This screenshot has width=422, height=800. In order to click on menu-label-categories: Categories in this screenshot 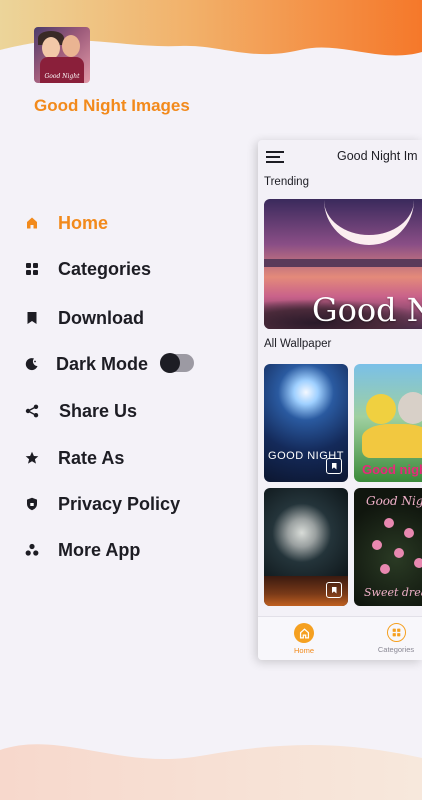, I will do `click(105, 268)`.